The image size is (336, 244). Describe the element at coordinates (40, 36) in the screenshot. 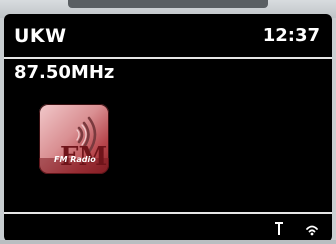

I see `band-label: UKW` at that location.